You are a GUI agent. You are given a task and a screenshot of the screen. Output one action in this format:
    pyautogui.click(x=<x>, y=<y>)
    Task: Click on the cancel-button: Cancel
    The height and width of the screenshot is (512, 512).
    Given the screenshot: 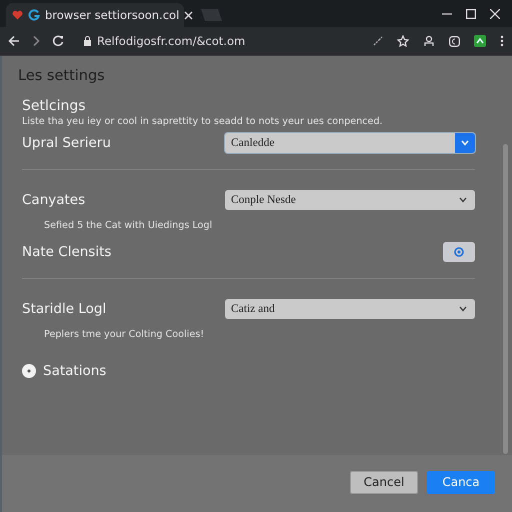 What is the action you would take?
    pyautogui.click(x=384, y=482)
    